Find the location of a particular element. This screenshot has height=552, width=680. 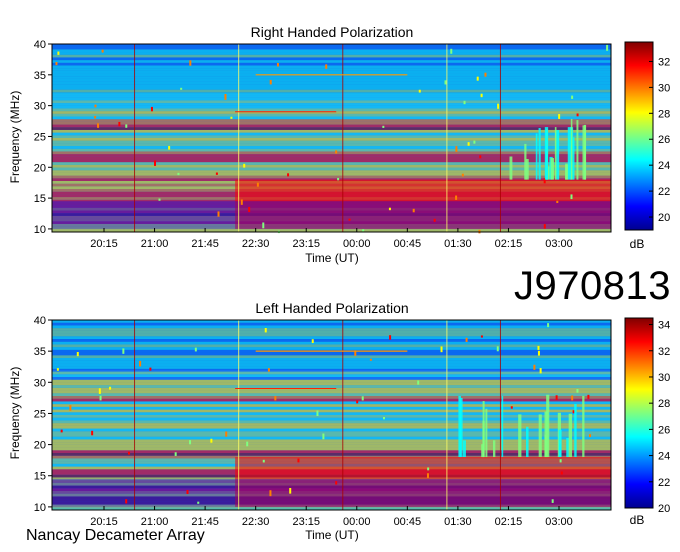

observation-identifier: J970813 is located at coordinates (592, 286).